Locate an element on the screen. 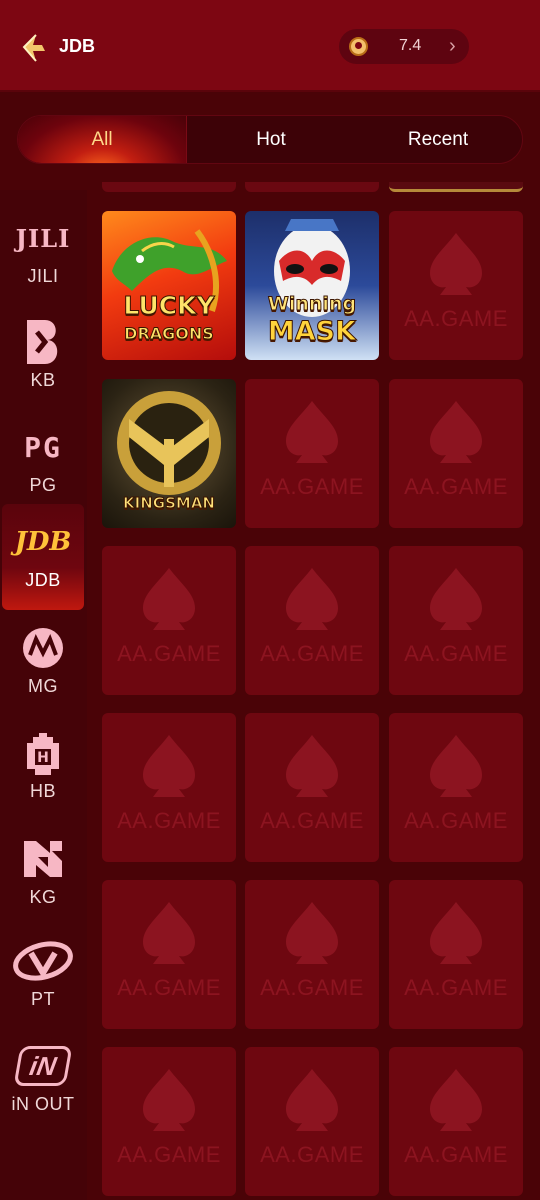 The height and width of the screenshot is (1200, 540). hb-logo-icon: H is located at coordinates (43, 753).